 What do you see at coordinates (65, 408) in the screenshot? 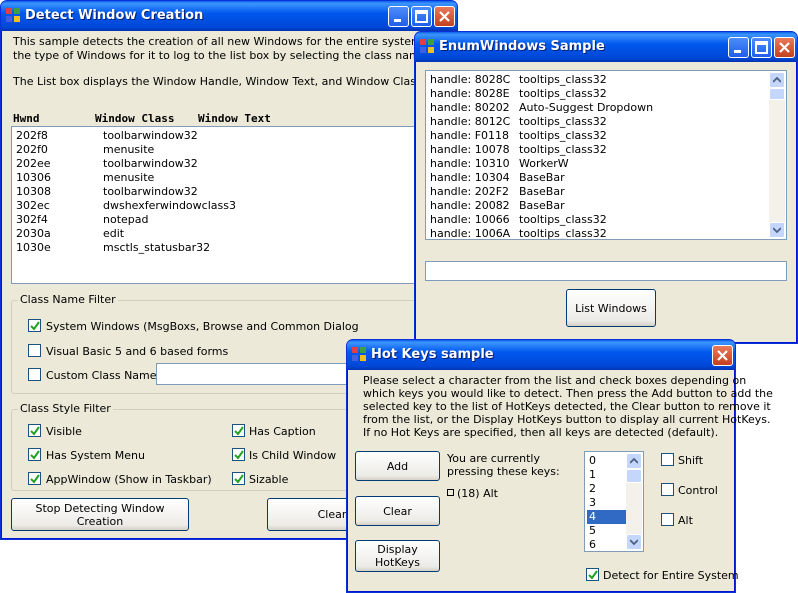
I see `group-title: Class Style Filter` at bounding box center [65, 408].